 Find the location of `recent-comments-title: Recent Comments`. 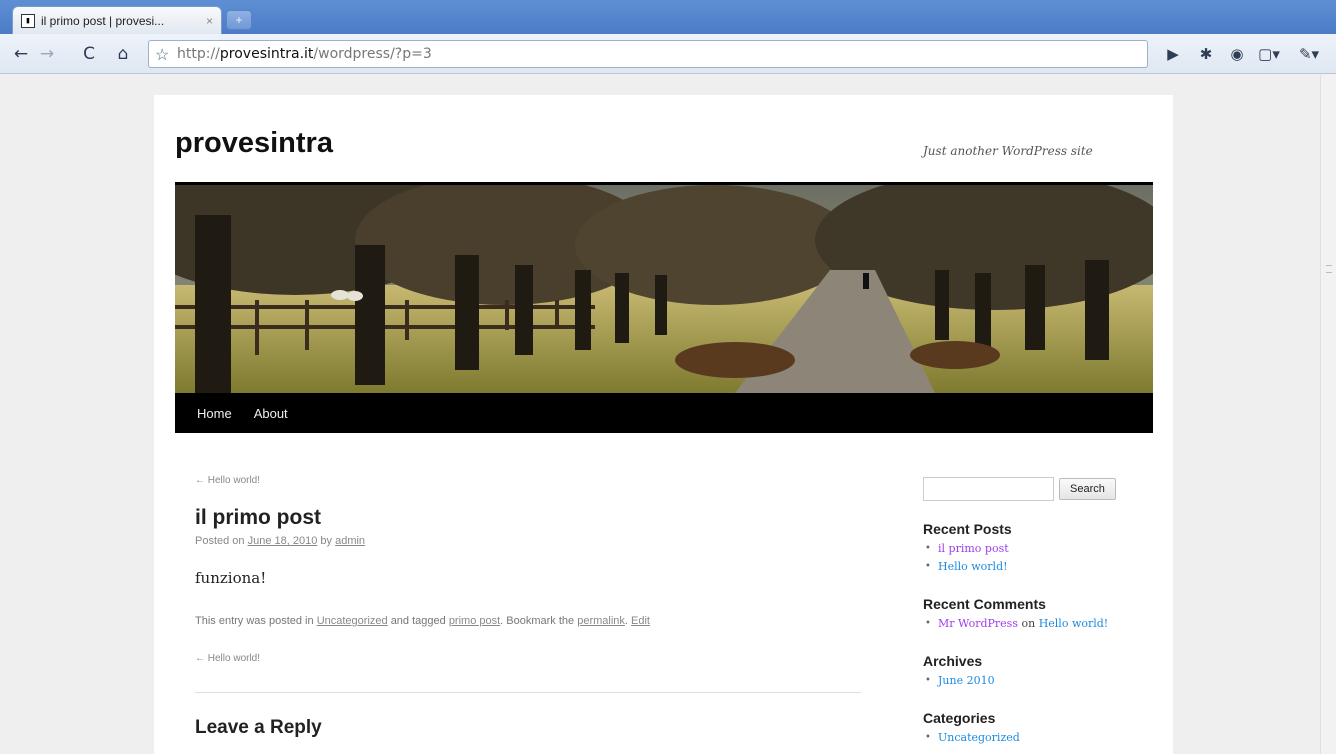

recent-comments-title: Recent Comments is located at coordinates (984, 604).